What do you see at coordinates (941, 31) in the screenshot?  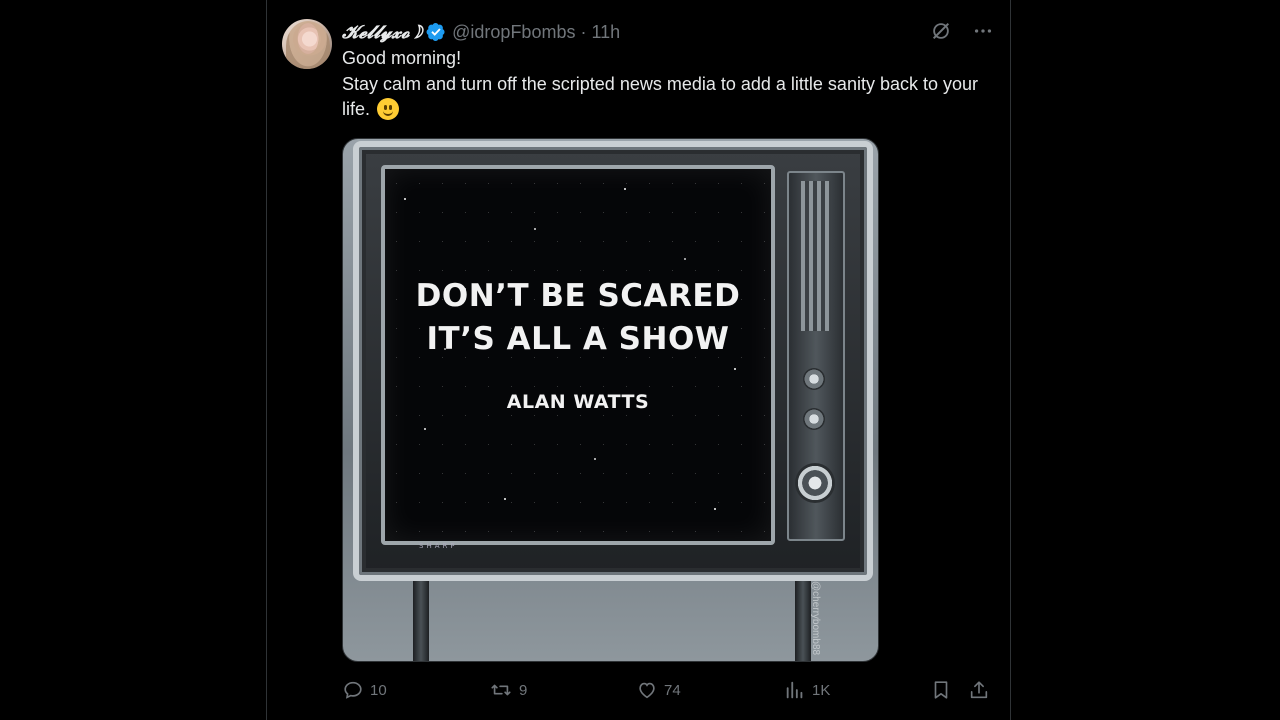 I see `grok-icon` at bounding box center [941, 31].